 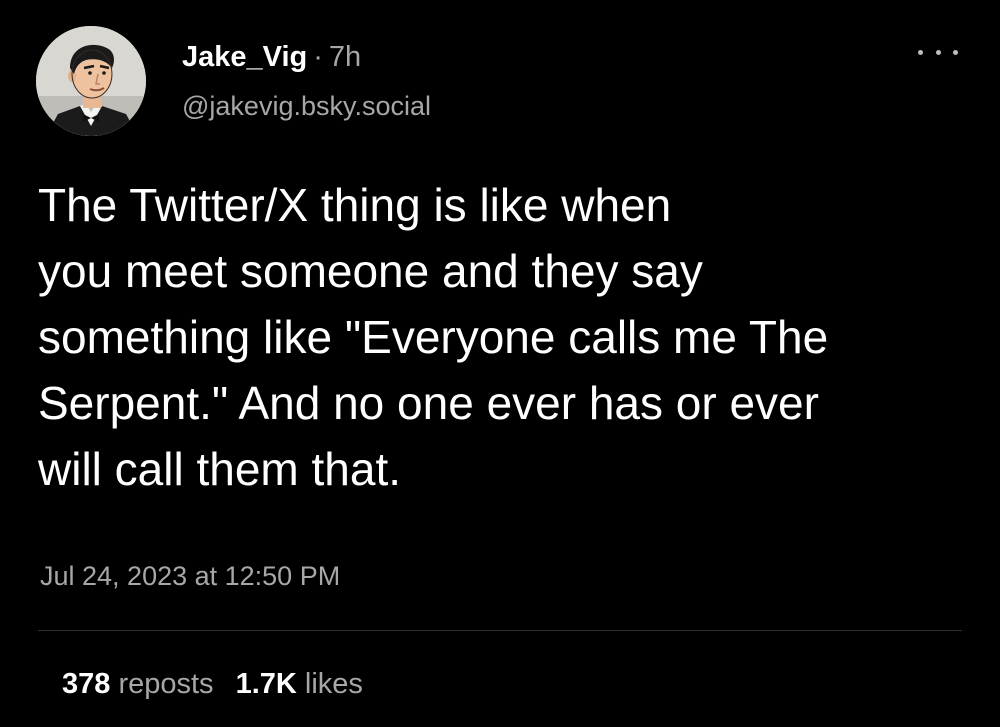 I want to click on avatar, so click(x=91, y=81).